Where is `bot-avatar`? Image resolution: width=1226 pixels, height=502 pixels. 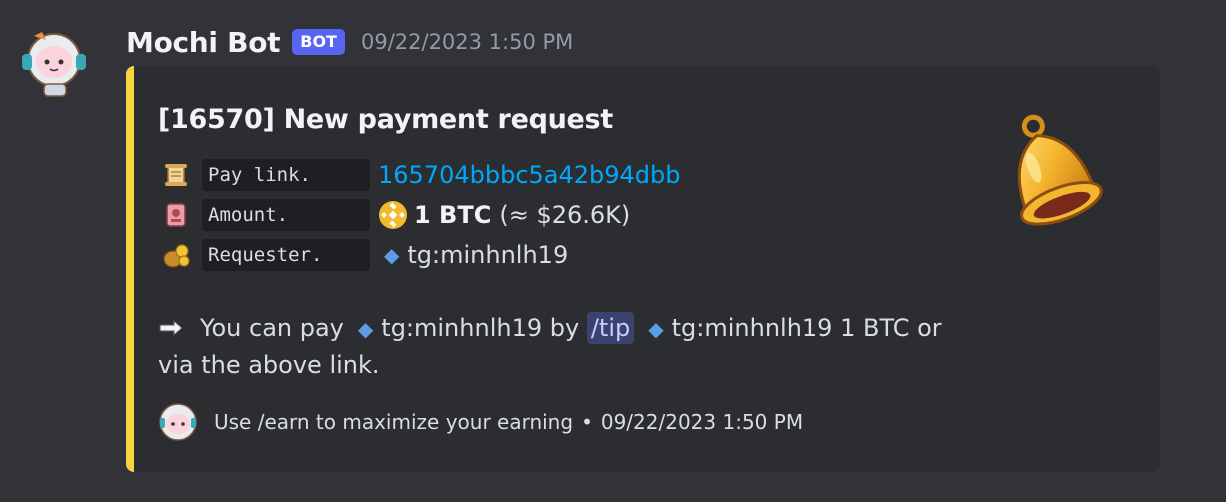 bot-avatar is located at coordinates (56, 62).